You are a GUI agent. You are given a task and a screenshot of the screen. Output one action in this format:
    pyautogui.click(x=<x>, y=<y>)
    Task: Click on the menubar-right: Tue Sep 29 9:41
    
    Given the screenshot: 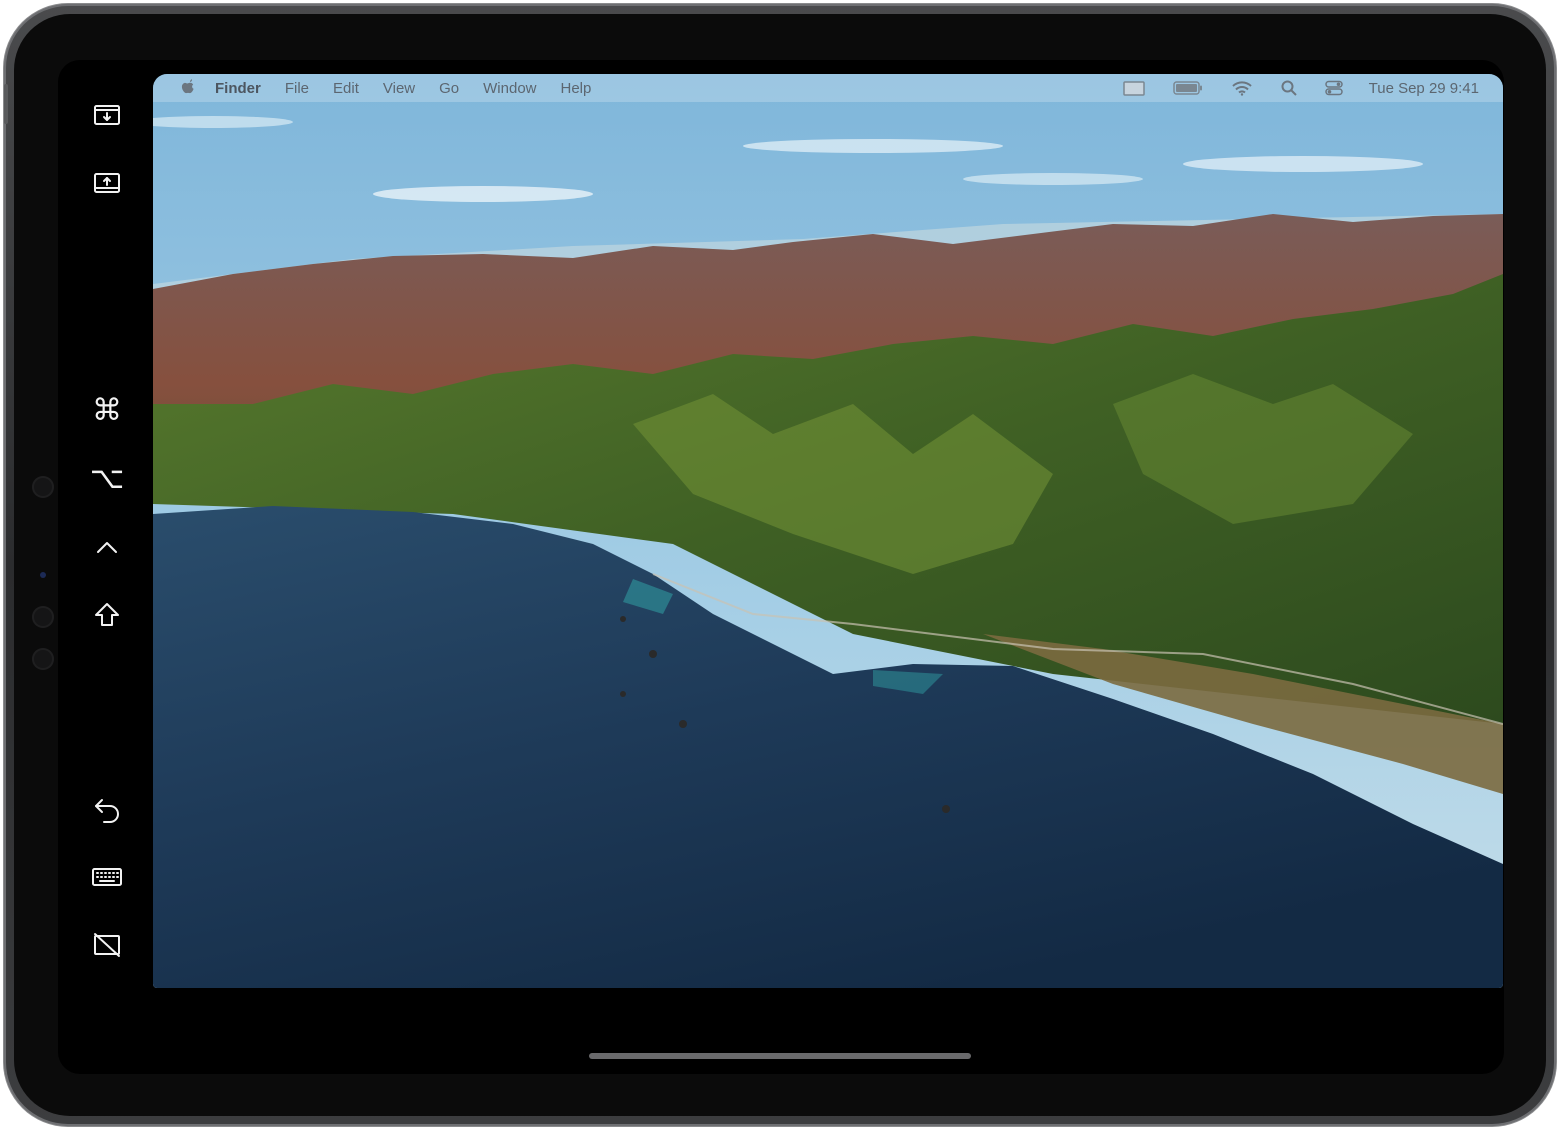 What is the action you would take?
    pyautogui.click(x=1287, y=88)
    